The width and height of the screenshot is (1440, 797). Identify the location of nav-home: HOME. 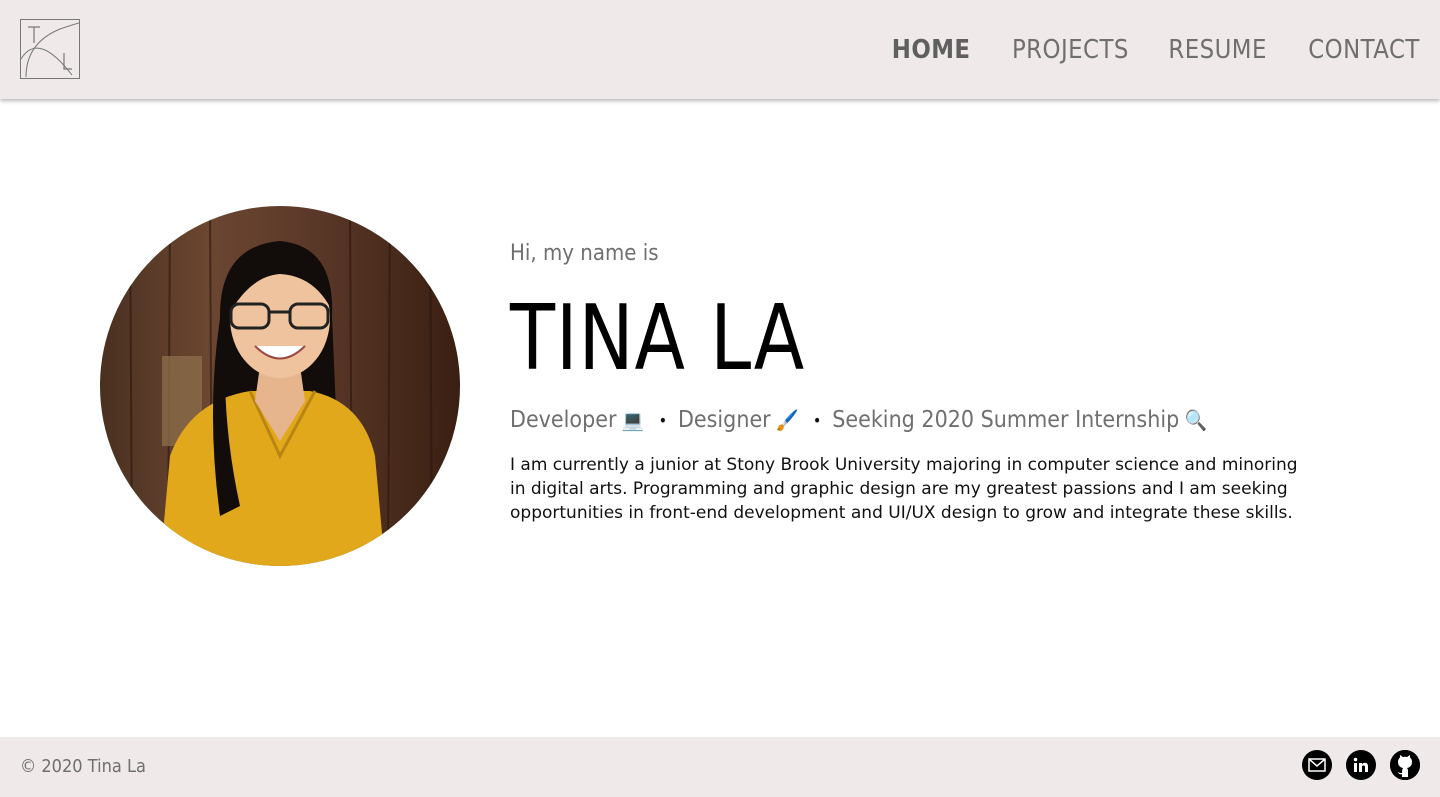
(931, 50).